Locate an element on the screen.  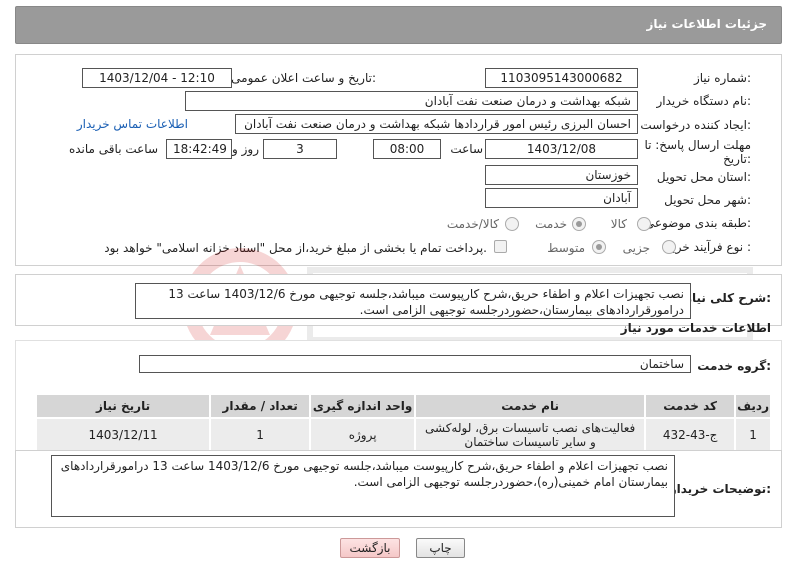
treasury-payment-checkbox is located at coordinates (500, 246).